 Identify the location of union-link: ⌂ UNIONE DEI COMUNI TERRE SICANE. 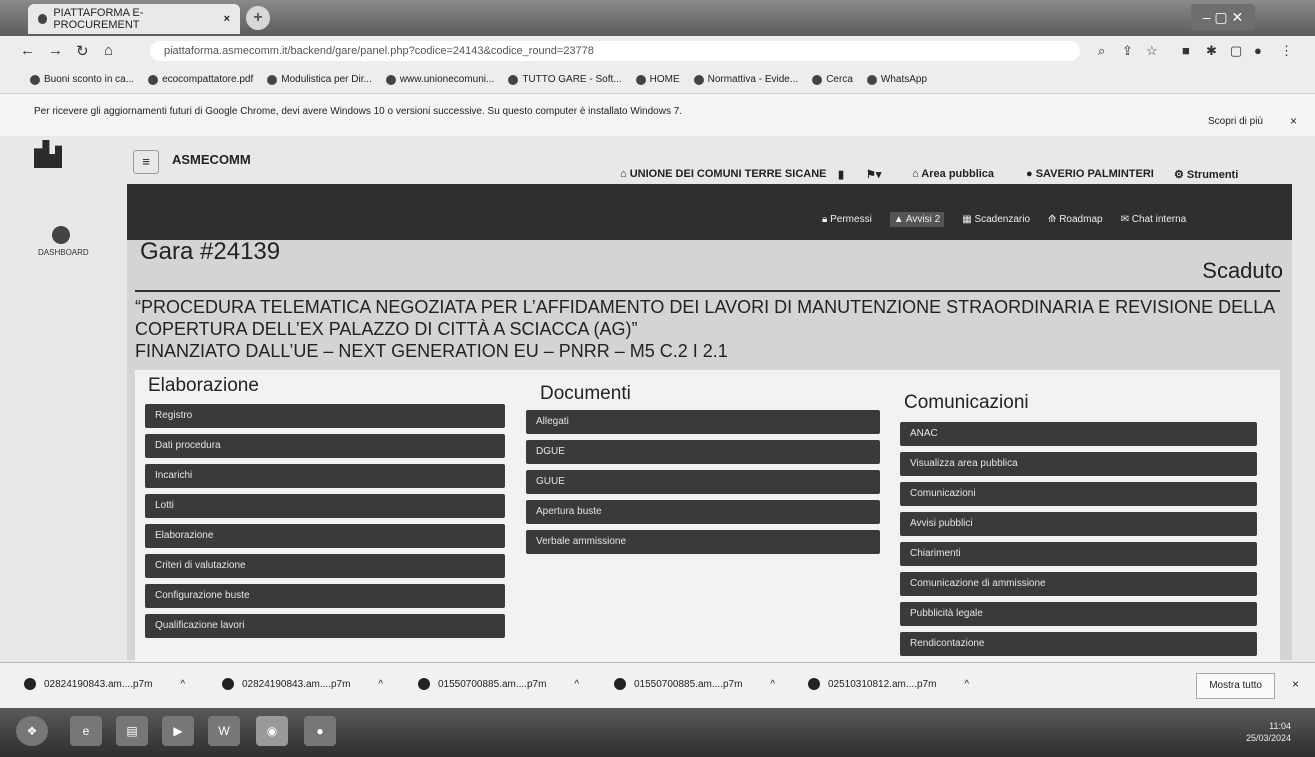
(723, 174).